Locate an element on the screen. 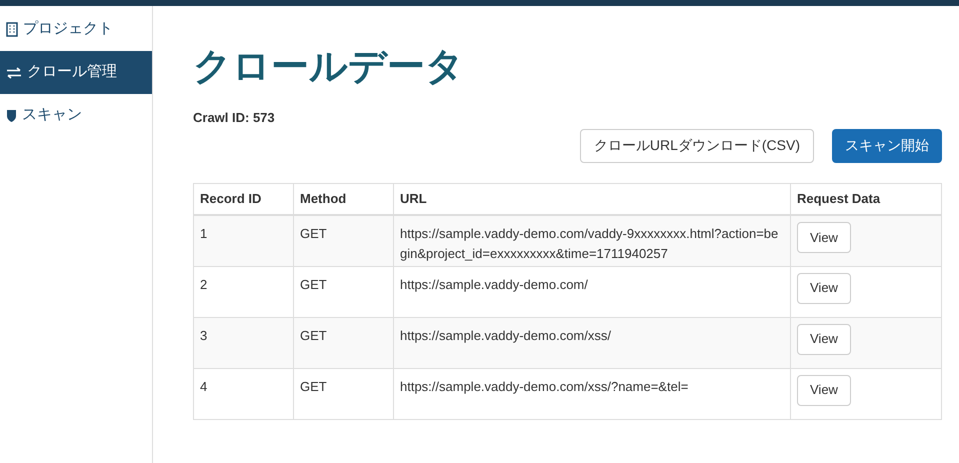  table-cell: 4 is located at coordinates (244, 393).